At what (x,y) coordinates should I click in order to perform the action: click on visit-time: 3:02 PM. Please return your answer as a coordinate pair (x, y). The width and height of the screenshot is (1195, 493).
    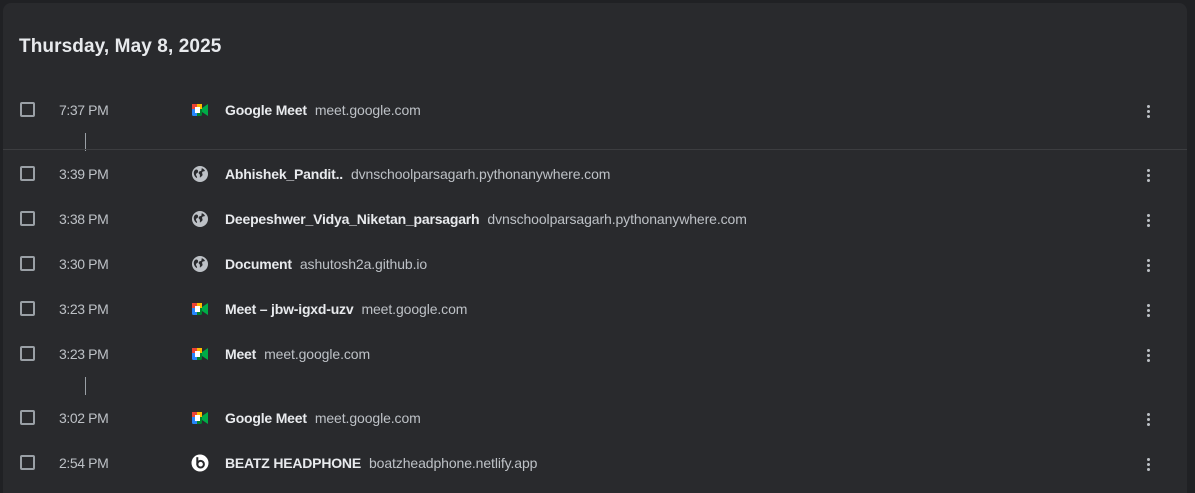
    Looking at the image, I should click on (84, 418).